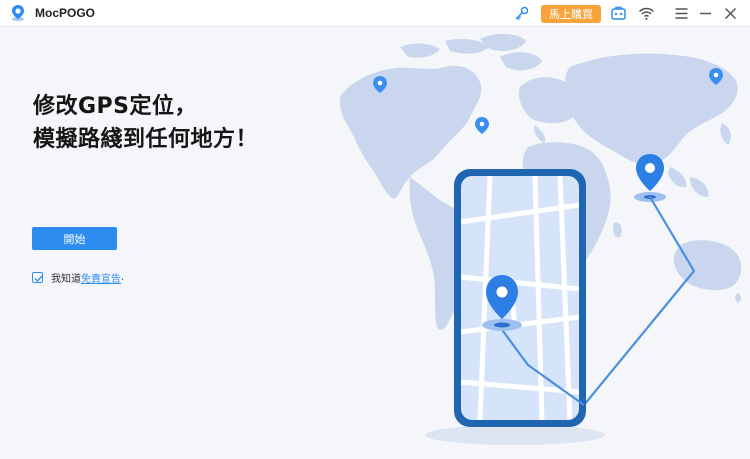 This screenshot has width=750, height=459. What do you see at coordinates (145, 123) in the screenshot?
I see `headline: 修改GPS定位， 模擬路綫到任何地方！` at bounding box center [145, 123].